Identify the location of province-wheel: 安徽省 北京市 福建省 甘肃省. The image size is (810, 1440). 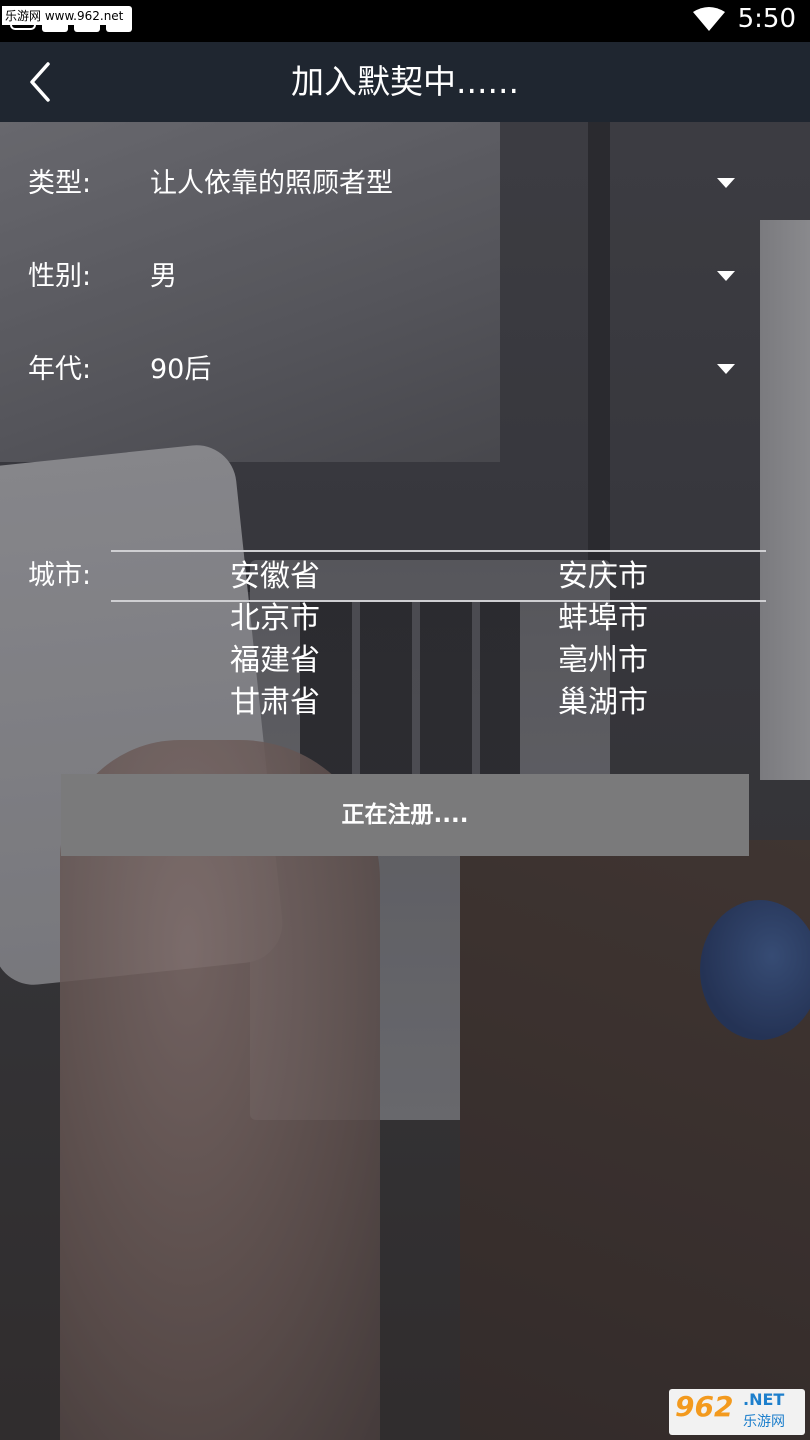
(275, 640).